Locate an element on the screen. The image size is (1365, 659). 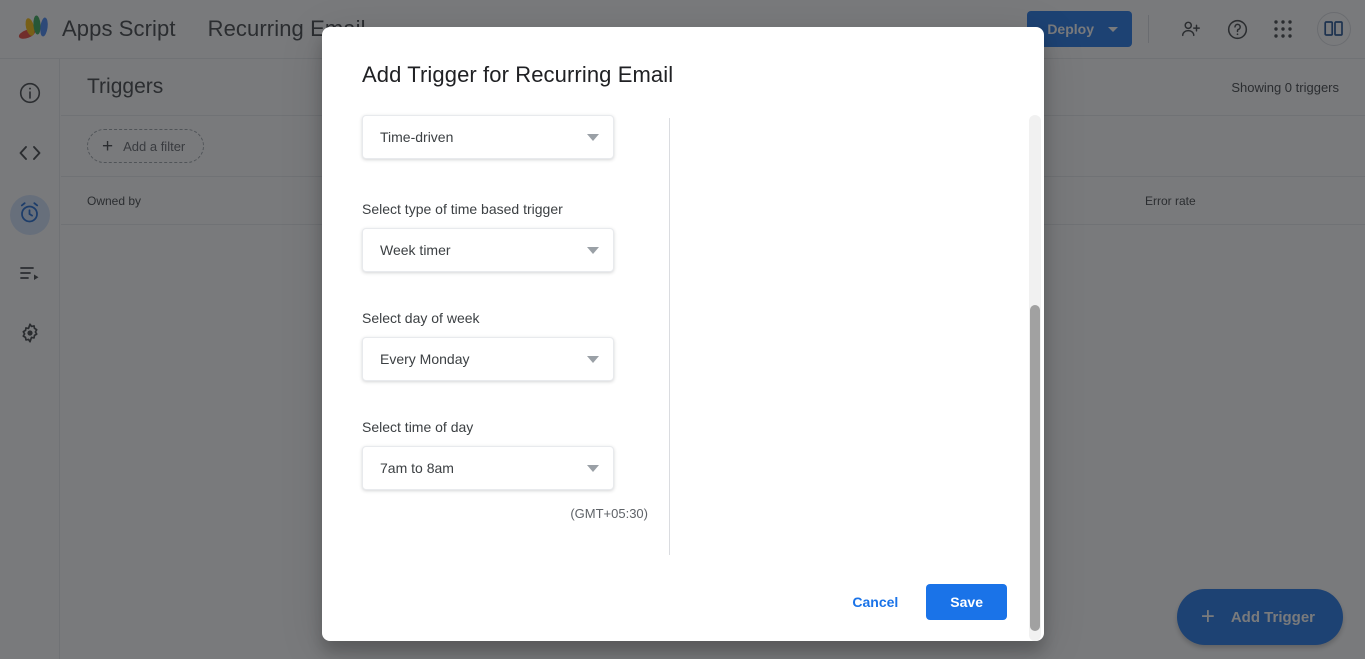
field-event-source: Time-driven is located at coordinates (512, 137).